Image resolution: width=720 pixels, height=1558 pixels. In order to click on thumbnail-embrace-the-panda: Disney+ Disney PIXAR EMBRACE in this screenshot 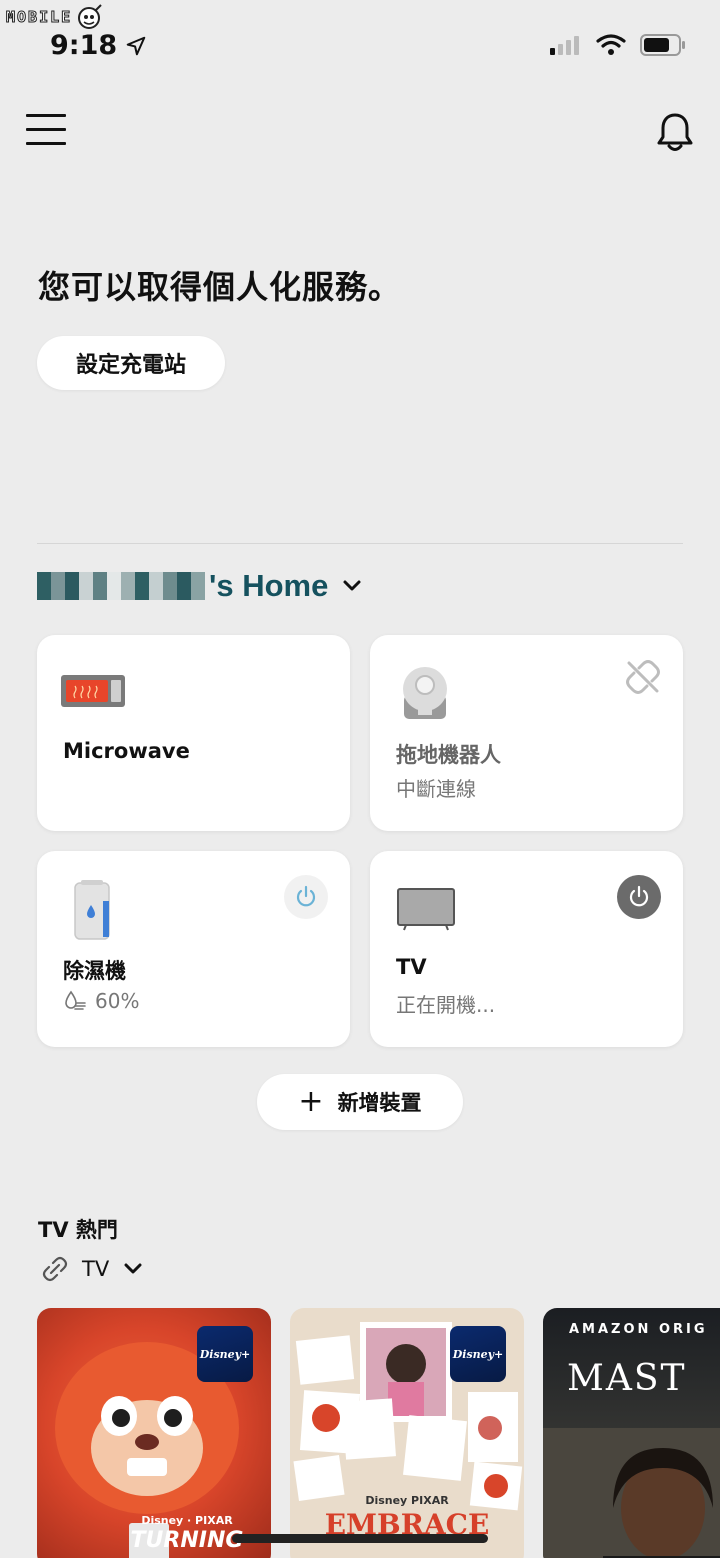, I will do `click(407, 1433)`.